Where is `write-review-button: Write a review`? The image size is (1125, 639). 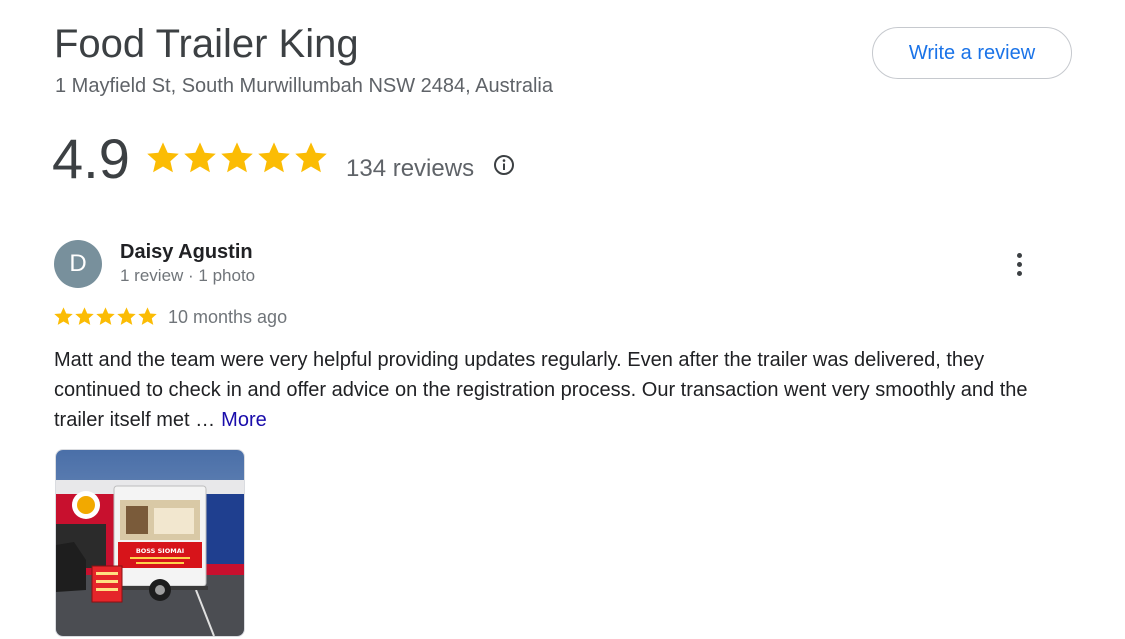 write-review-button: Write a review is located at coordinates (972, 53).